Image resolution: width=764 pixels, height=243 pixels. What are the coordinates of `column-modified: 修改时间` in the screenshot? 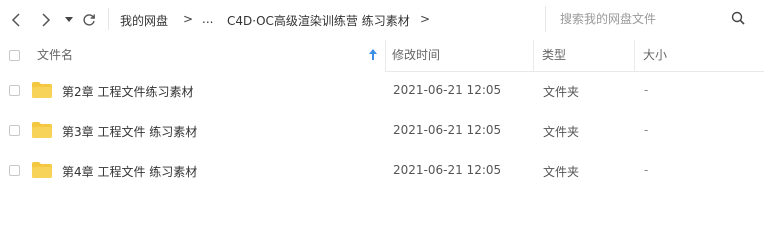 It's located at (416, 56).